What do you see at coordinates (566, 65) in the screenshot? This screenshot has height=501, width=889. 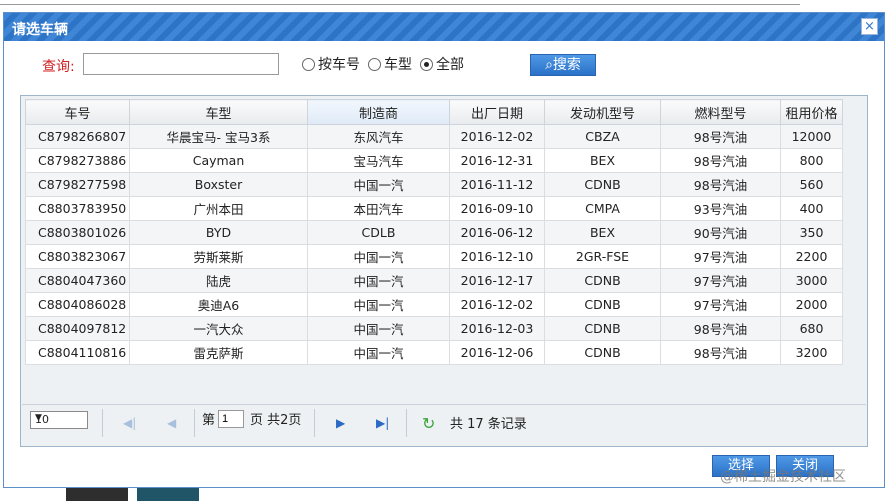 I see `search-button-label: 搜索` at bounding box center [566, 65].